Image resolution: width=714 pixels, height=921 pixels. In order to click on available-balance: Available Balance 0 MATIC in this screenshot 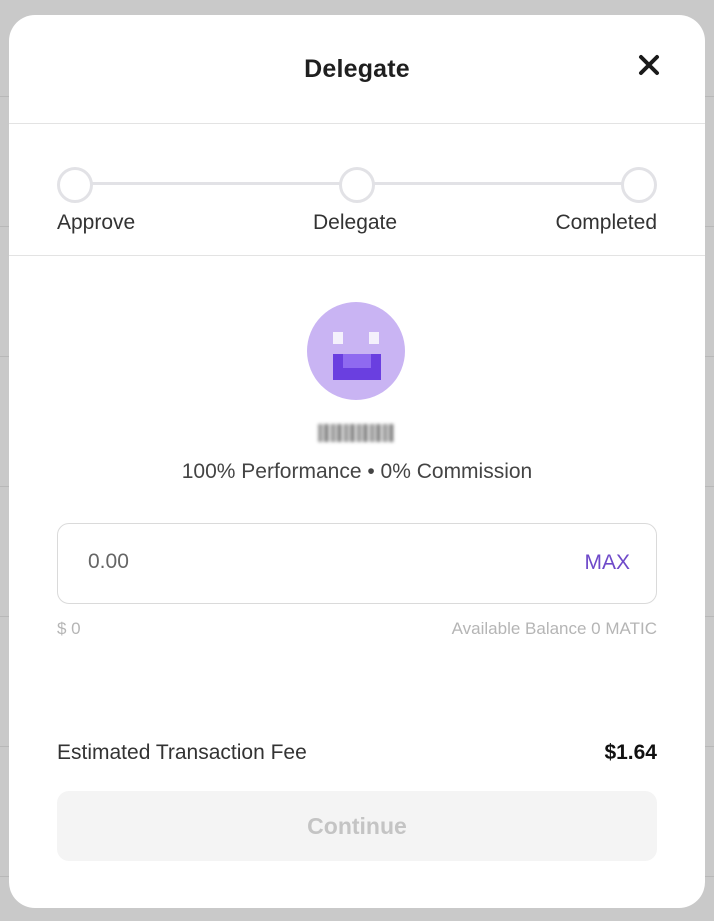, I will do `click(554, 628)`.